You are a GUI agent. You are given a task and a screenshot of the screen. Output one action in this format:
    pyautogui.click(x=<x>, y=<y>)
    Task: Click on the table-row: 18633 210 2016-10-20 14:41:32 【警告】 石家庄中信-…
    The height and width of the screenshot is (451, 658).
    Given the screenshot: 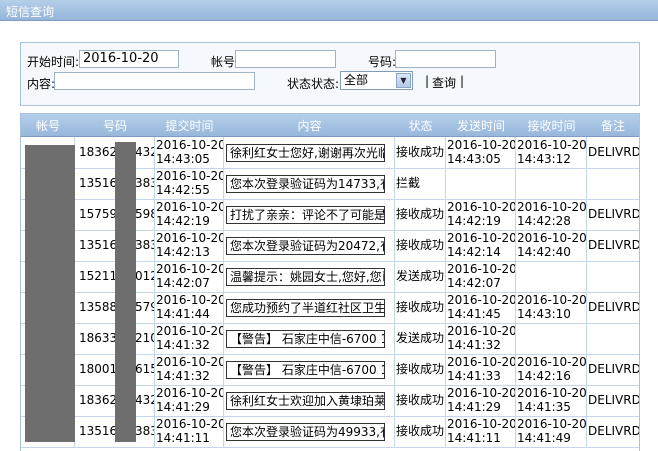 What is the action you would take?
    pyautogui.click(x=330, y=339)
    